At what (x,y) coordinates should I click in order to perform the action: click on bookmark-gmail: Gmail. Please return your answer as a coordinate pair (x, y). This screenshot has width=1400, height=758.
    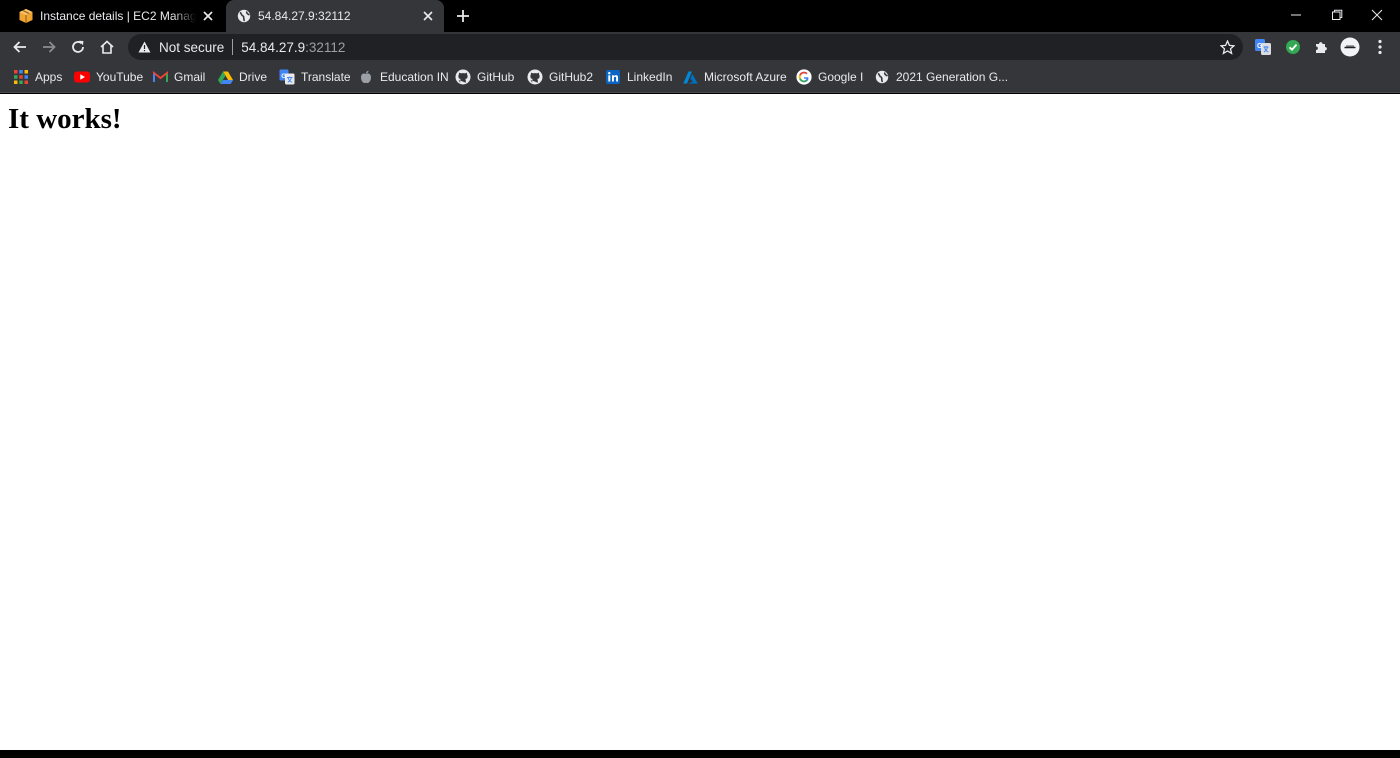
    Looking at the image, I should click on (178, 77).